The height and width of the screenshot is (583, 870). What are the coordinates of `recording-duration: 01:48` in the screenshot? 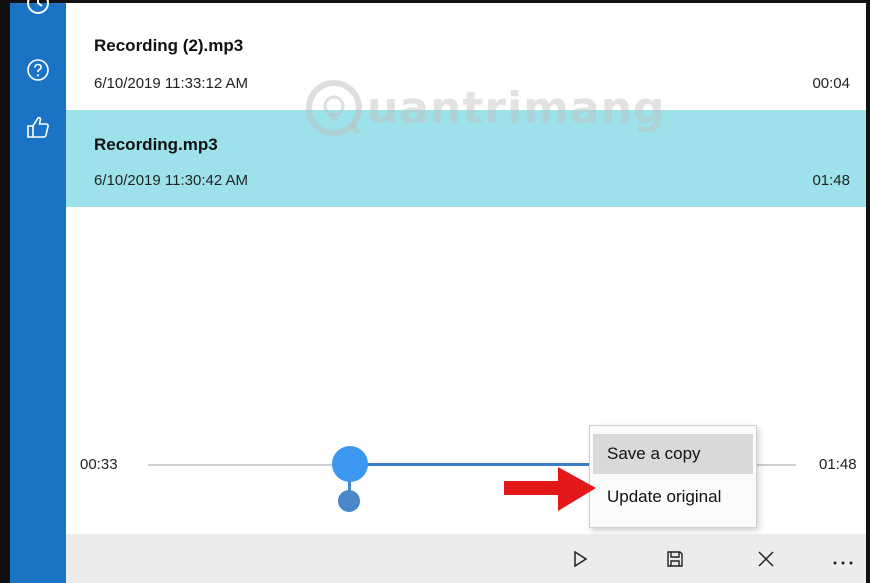 It's located at (831, 180).